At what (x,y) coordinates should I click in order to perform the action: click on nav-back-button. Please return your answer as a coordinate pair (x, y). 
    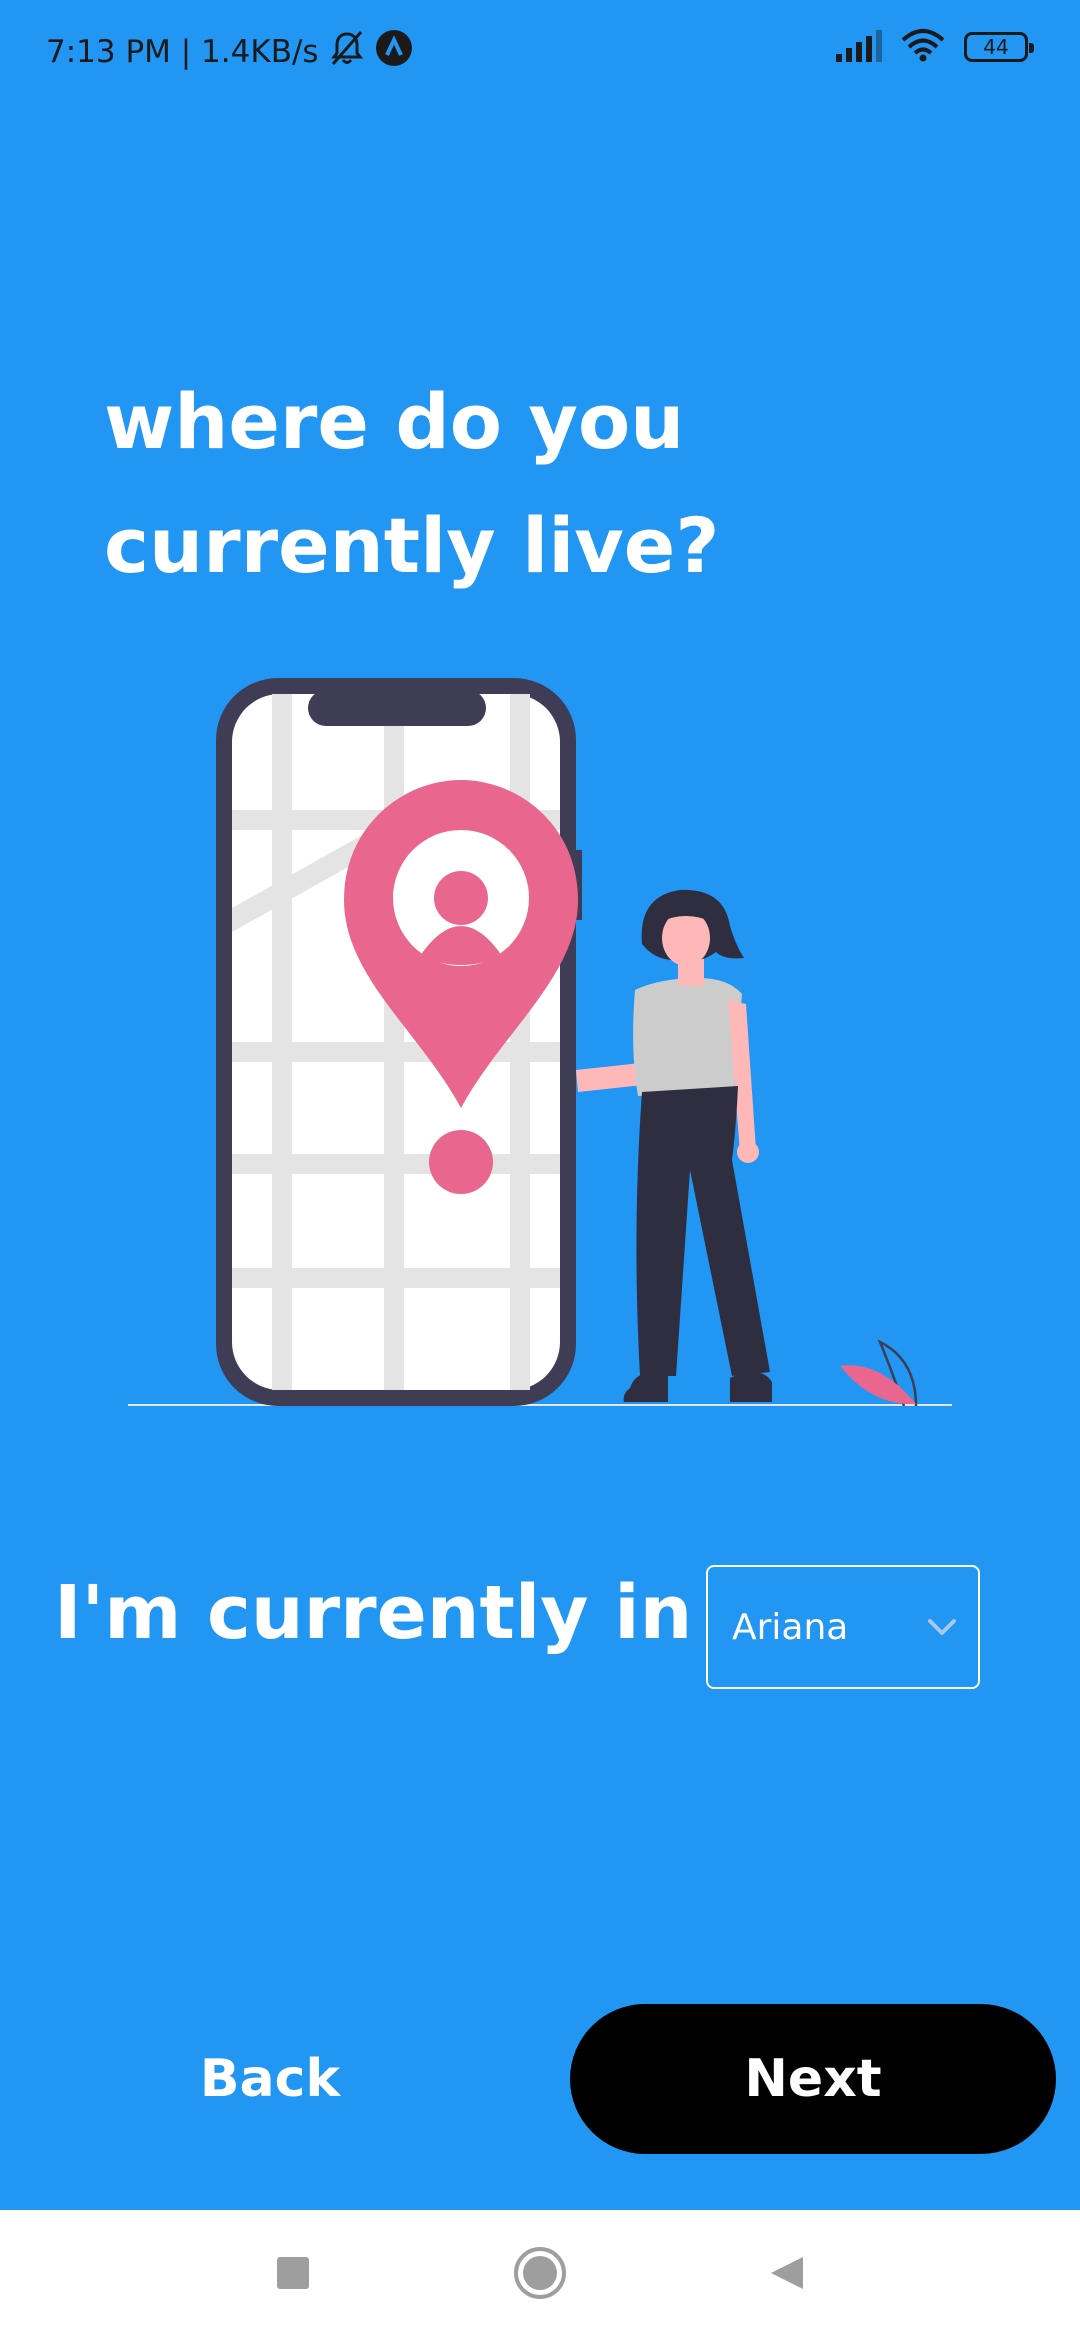
    Looking at the image, I should click on (787, 2275).